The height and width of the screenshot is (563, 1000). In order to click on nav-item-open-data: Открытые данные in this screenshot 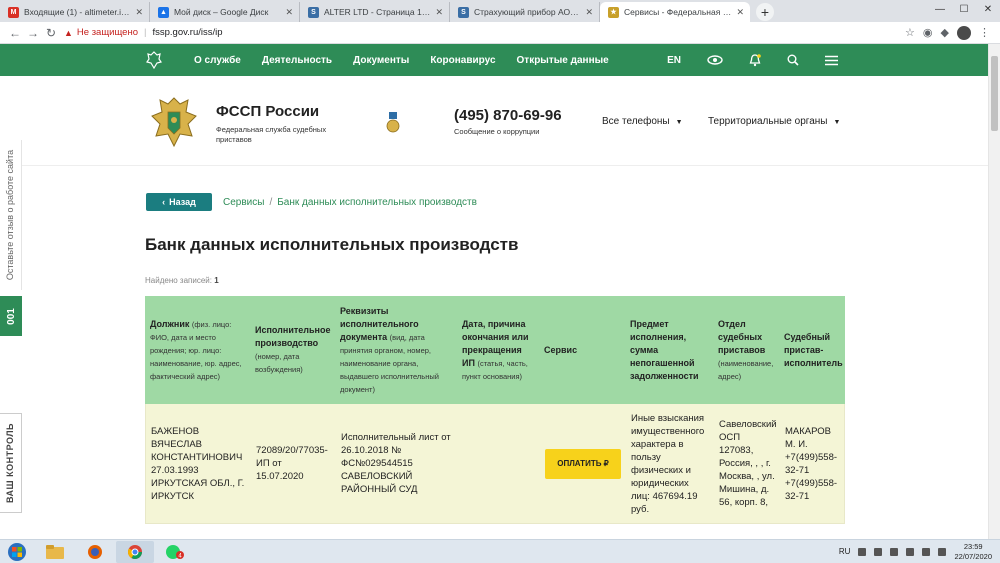, I will do `click(563, 60)`.